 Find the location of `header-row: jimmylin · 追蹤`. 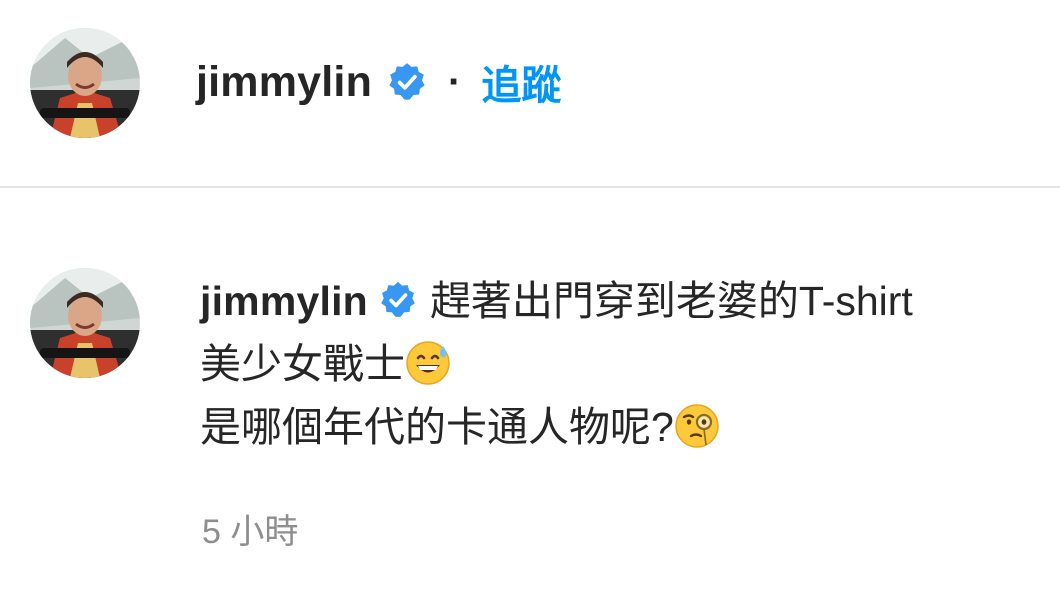

header-row: jimmylin · 追蹤 is located at coordinates (378, 82).